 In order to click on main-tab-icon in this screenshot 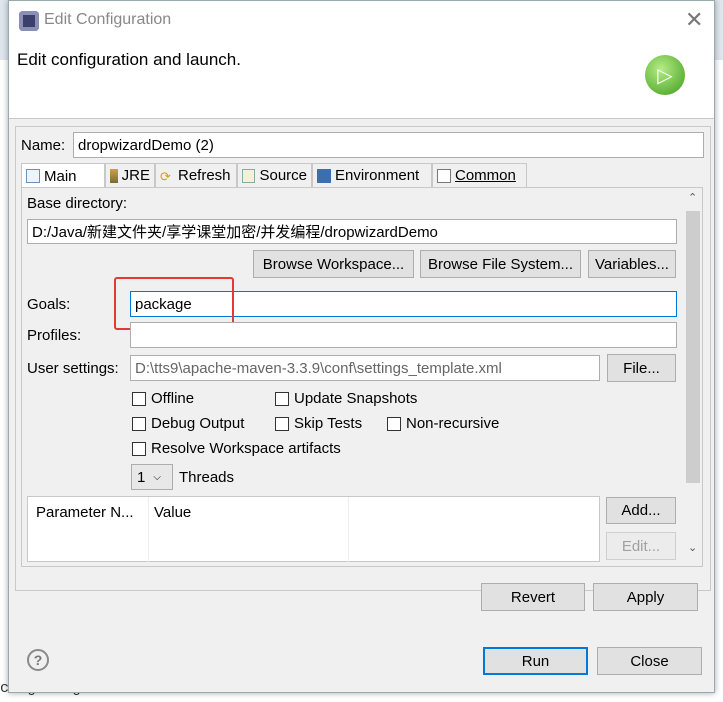, I will do `click(33, 176)`.